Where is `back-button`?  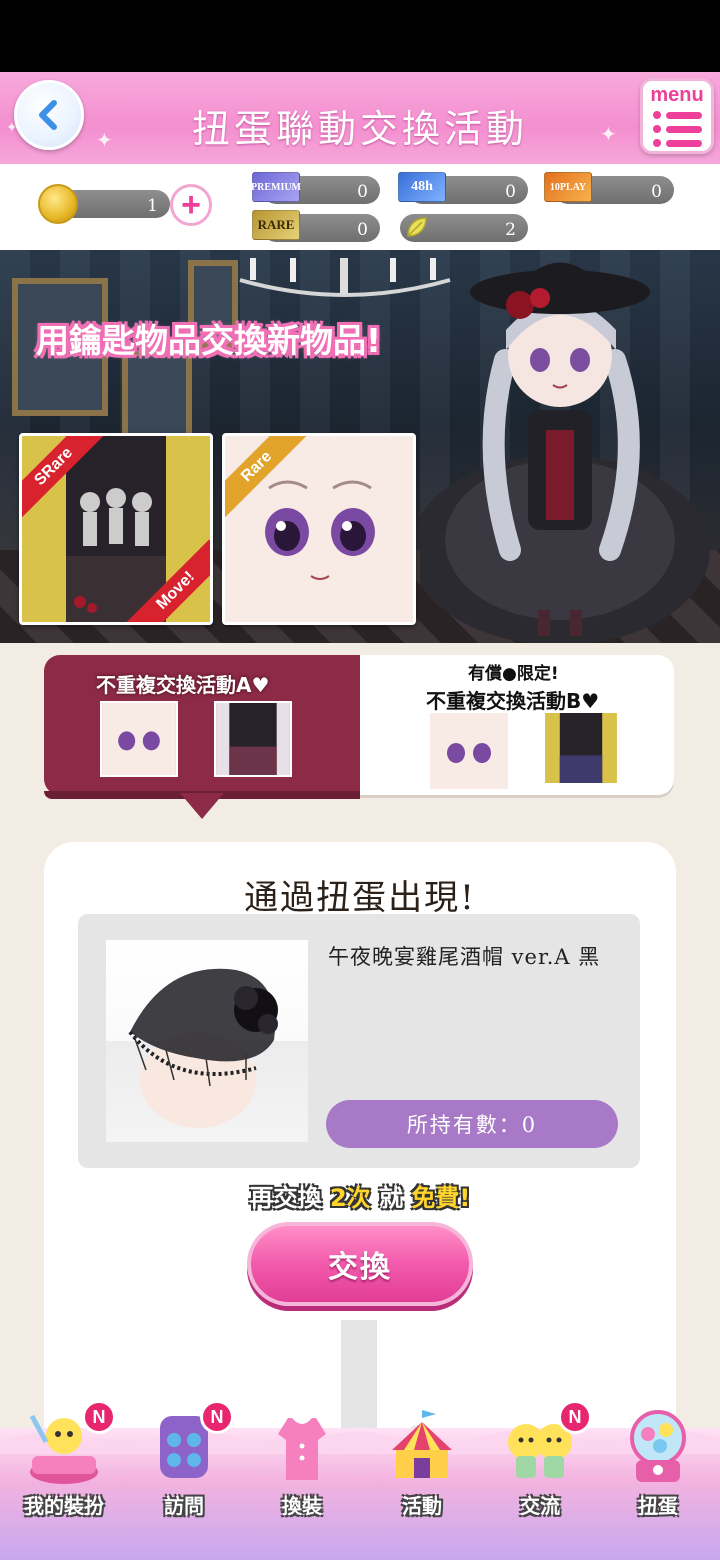
back-button is located at coordinates (49, 115).